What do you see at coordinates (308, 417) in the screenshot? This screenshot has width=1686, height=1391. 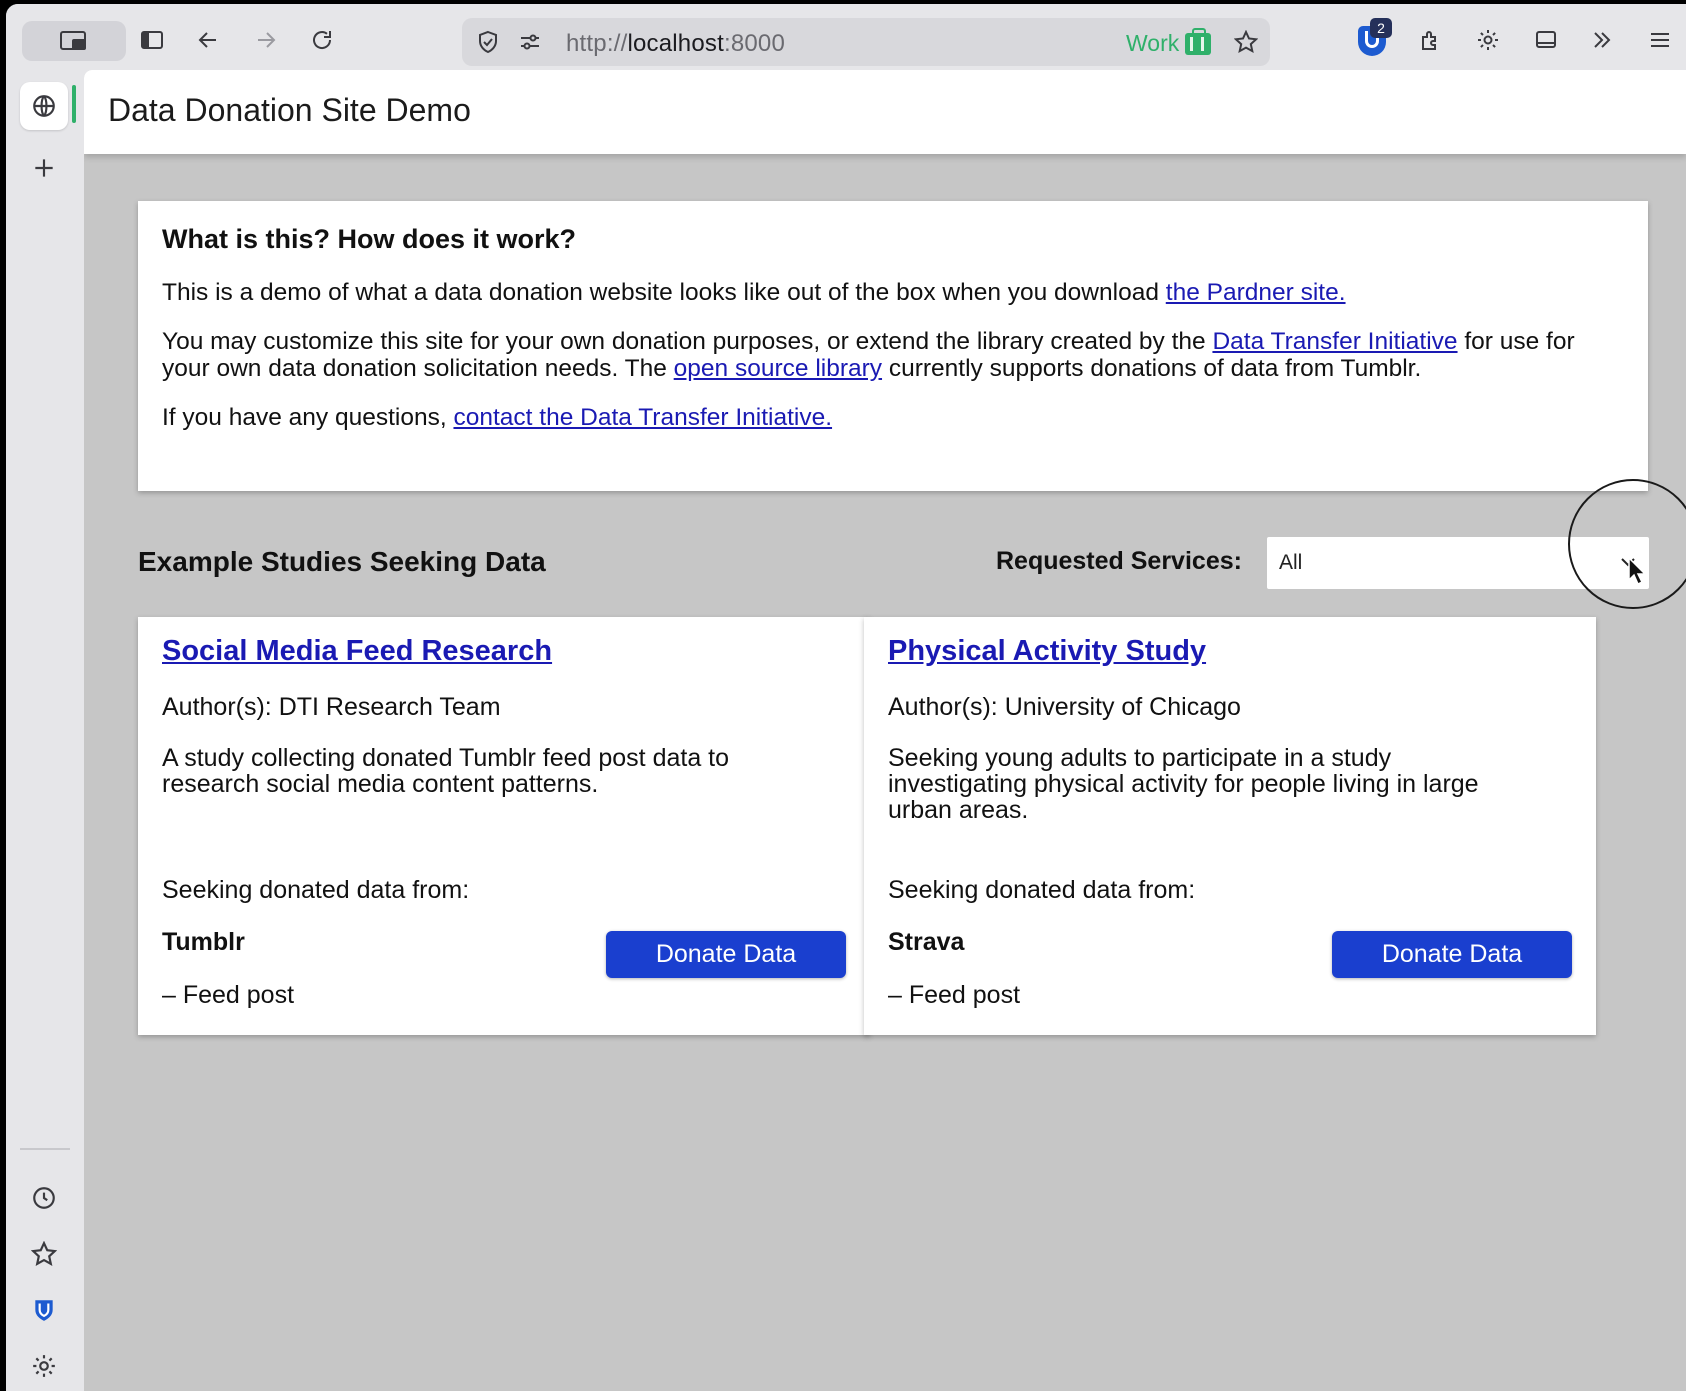 I see `info-p3-text: If you have any questions,` at bounding box center [308, 417].